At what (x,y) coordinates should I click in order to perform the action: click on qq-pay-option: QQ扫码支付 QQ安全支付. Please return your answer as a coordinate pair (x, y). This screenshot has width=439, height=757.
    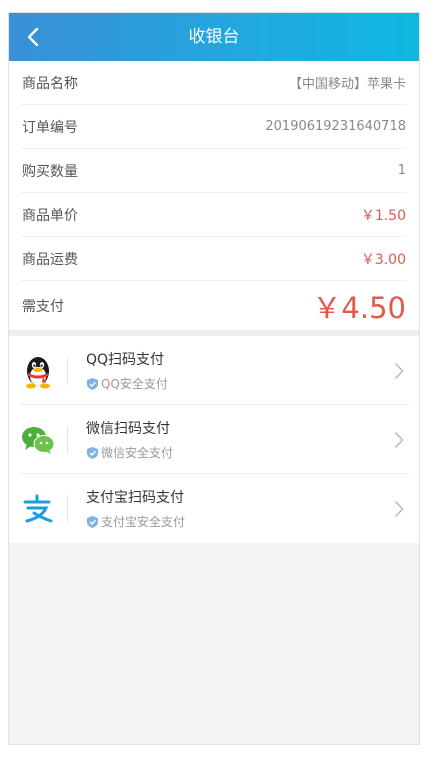
    Looking at the image, I should click on (214, 370).